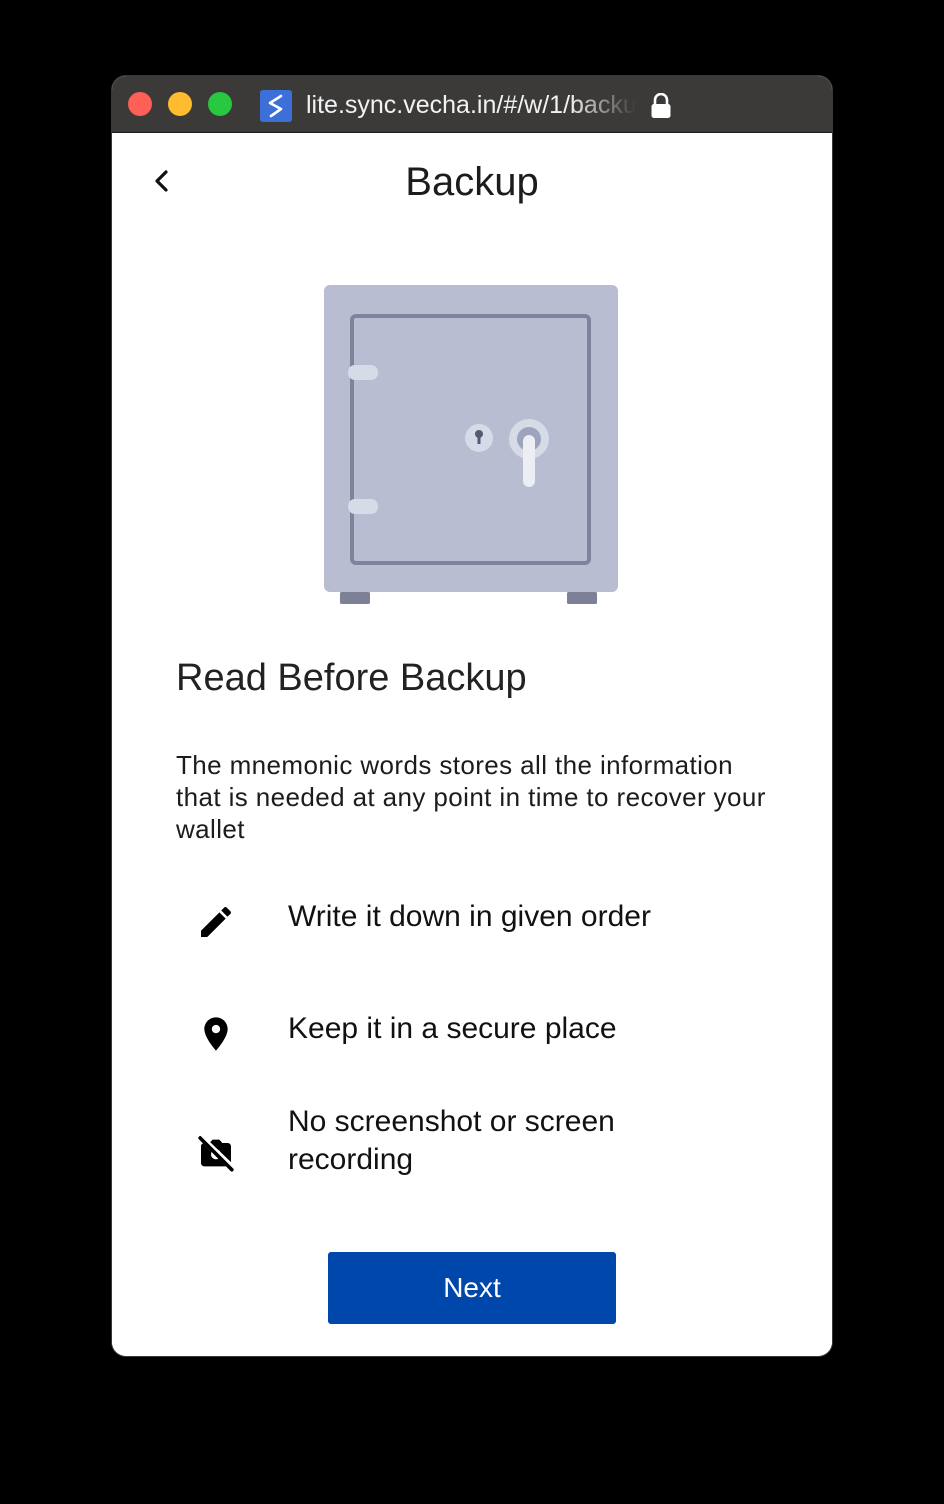 This screenshot has height=1504, width=944. Describe the element at coordinates (452, 1028) in the screenshot. I see `tip-text: Keep it in a secure place` at that location.